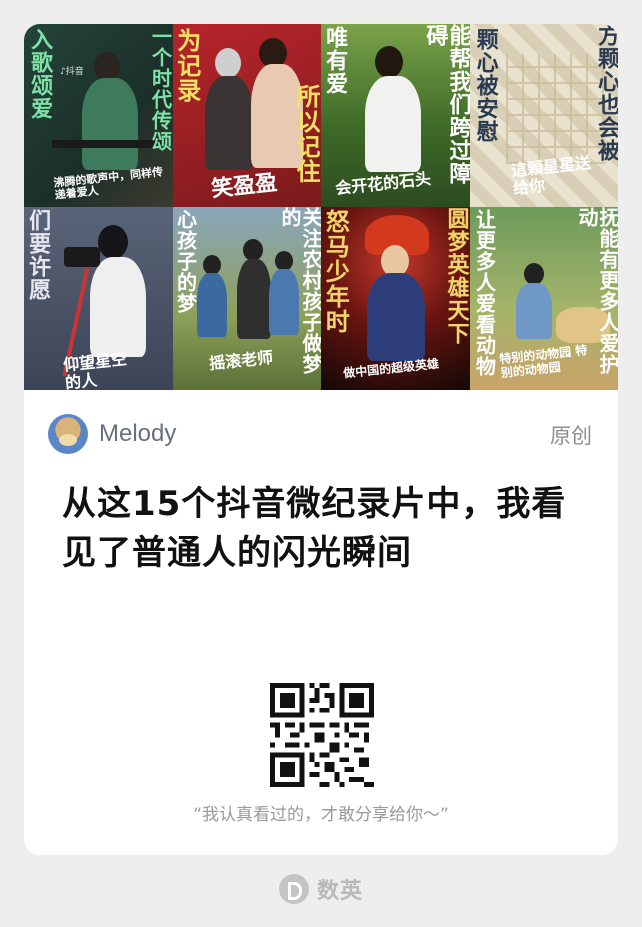  I want to click on poster-4: 颗心被安慰 方颗心也会被 這顆星星送给你, so click(543, 115).